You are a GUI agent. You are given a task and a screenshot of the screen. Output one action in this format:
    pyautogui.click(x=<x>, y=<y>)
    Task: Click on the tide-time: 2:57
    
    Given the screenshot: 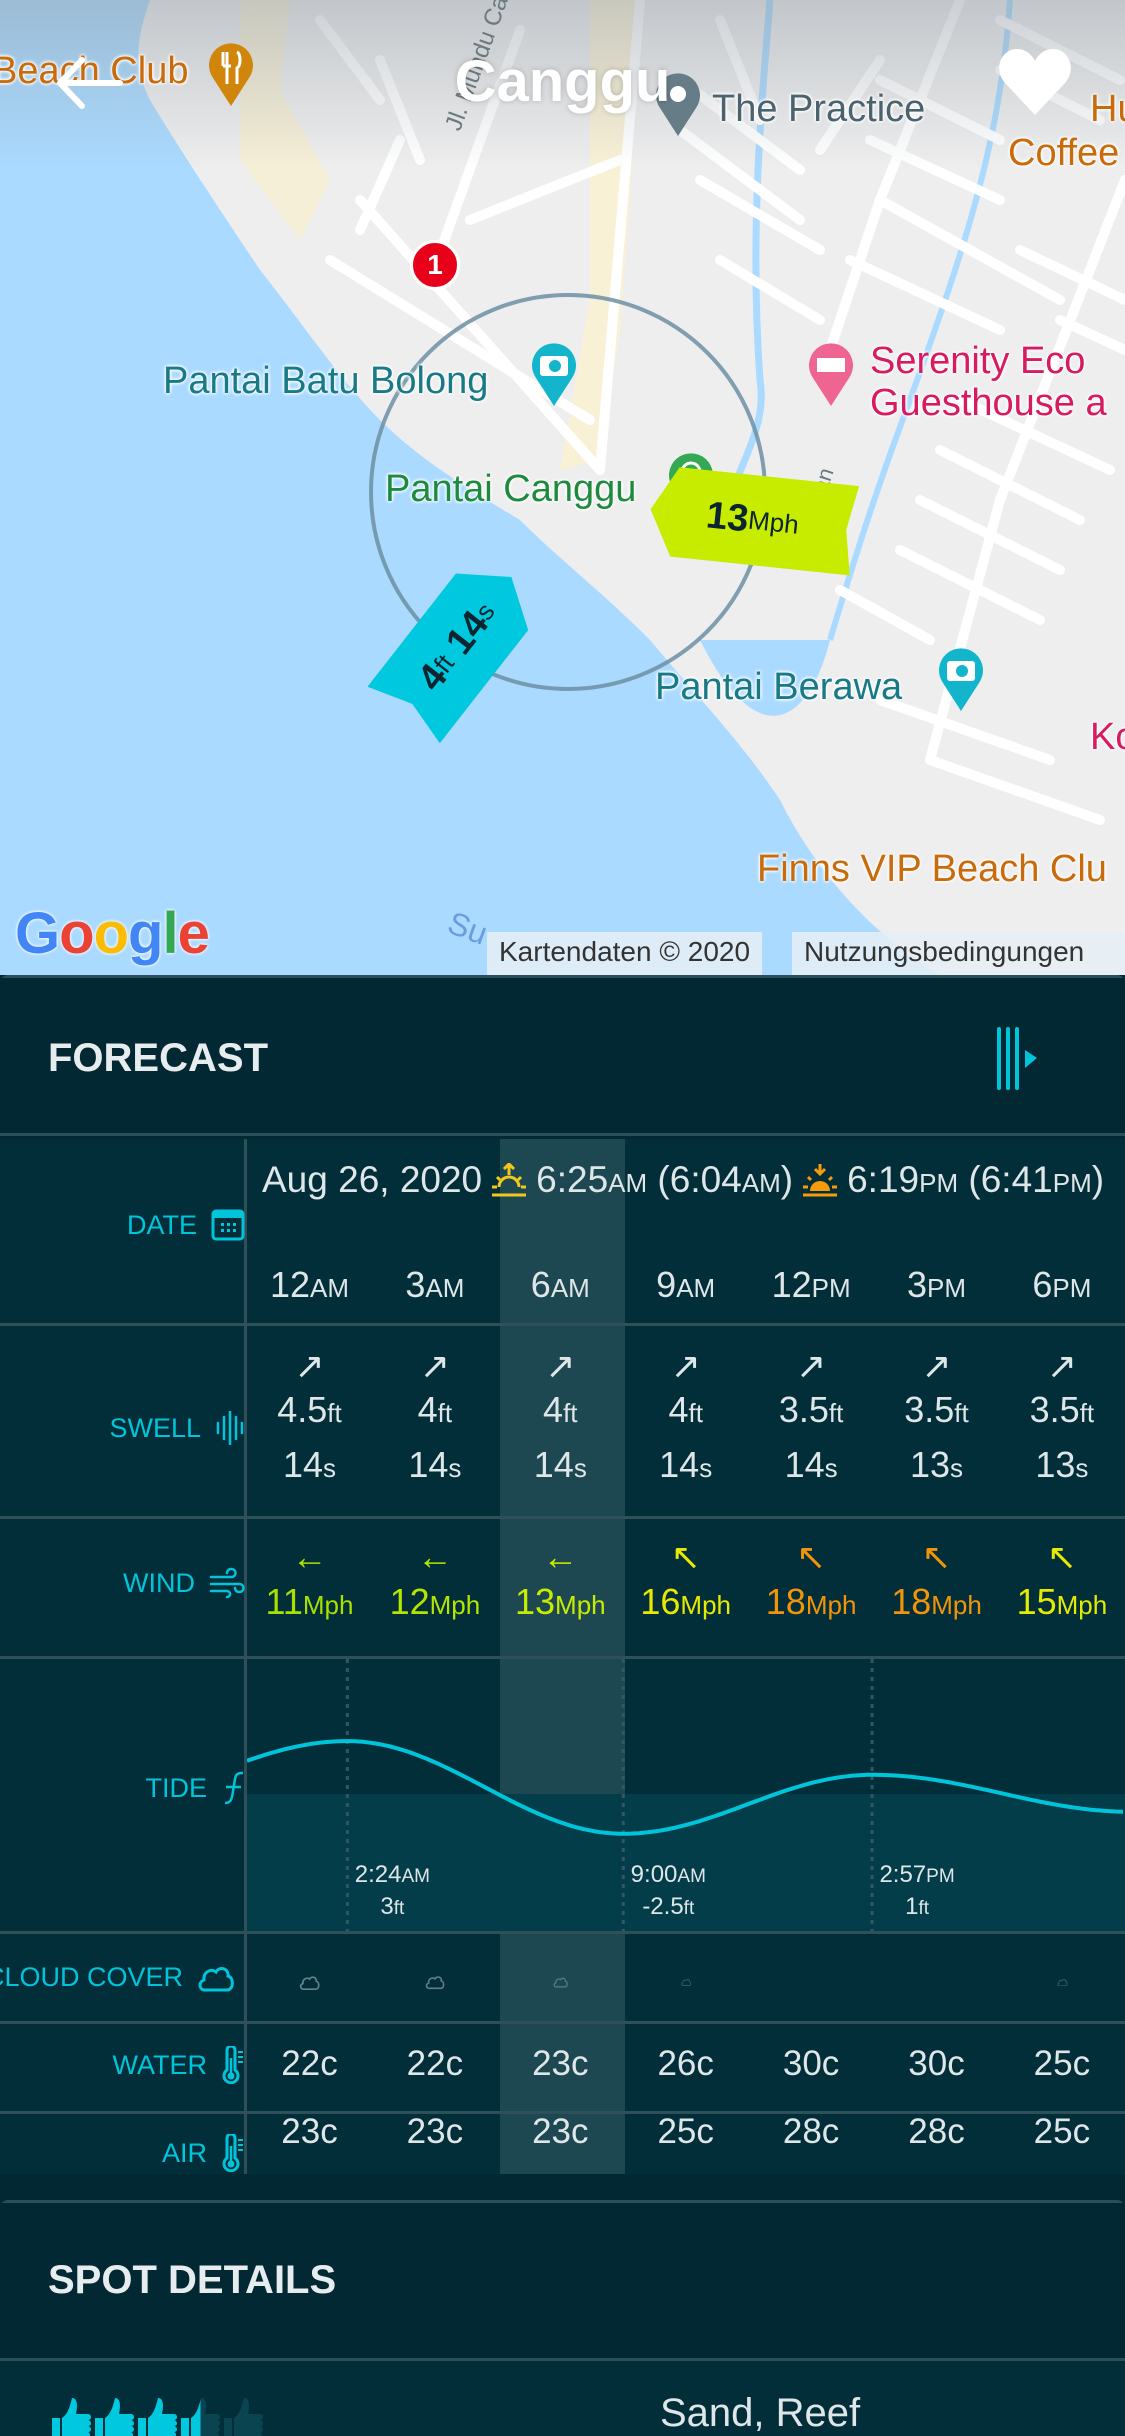 What is the action you would take?
    pyautogui.click(x=903, y=1874)
    